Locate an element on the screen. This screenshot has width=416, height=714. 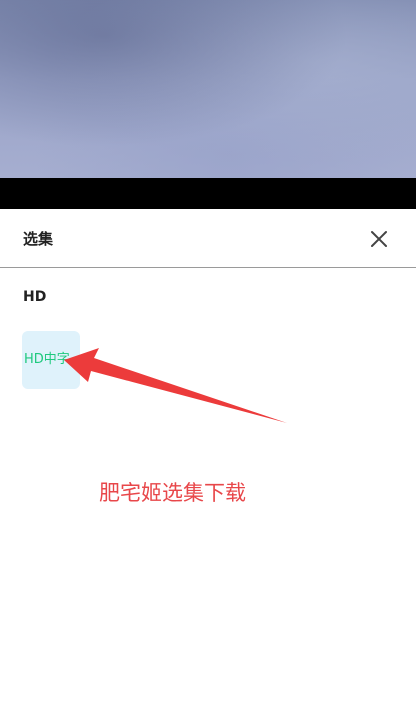
episode-sheet-title: 选集 is located at coordinates (38, 239).